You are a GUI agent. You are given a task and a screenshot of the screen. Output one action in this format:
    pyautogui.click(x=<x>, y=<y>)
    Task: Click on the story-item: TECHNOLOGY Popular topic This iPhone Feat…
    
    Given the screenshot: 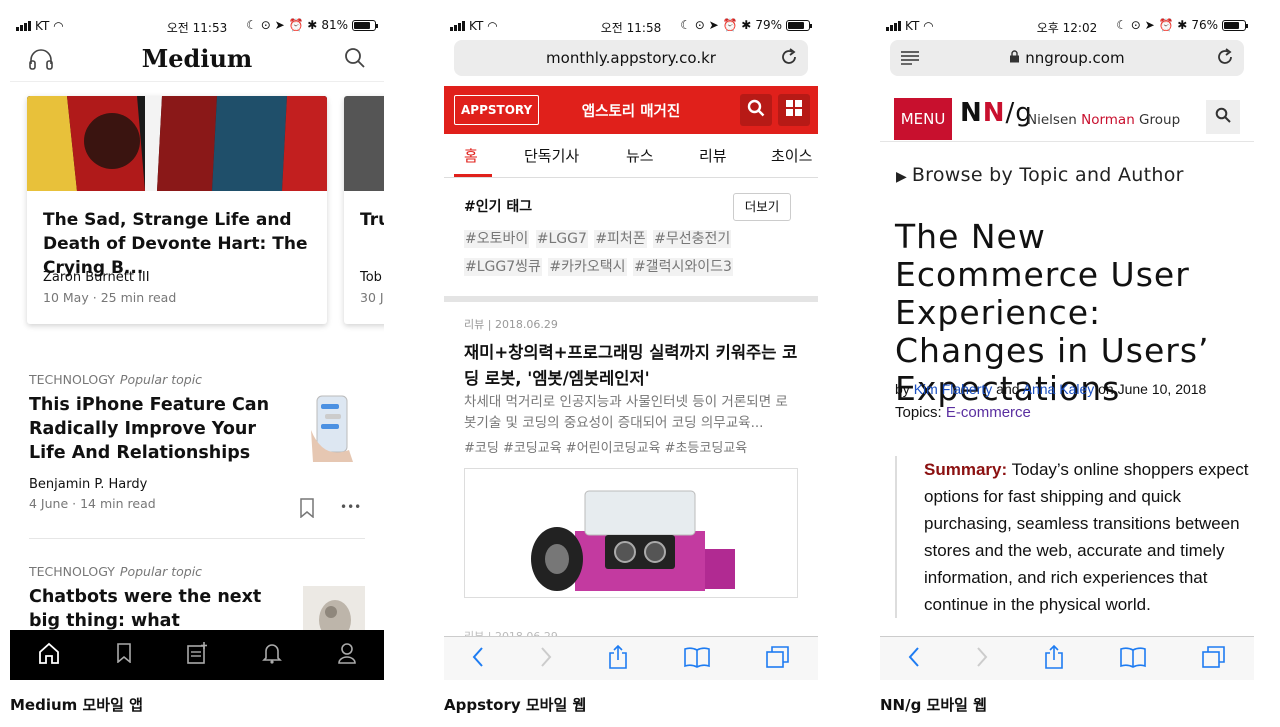 What is the action you would take?
    pyautogui.click(x=197, y=445)
    